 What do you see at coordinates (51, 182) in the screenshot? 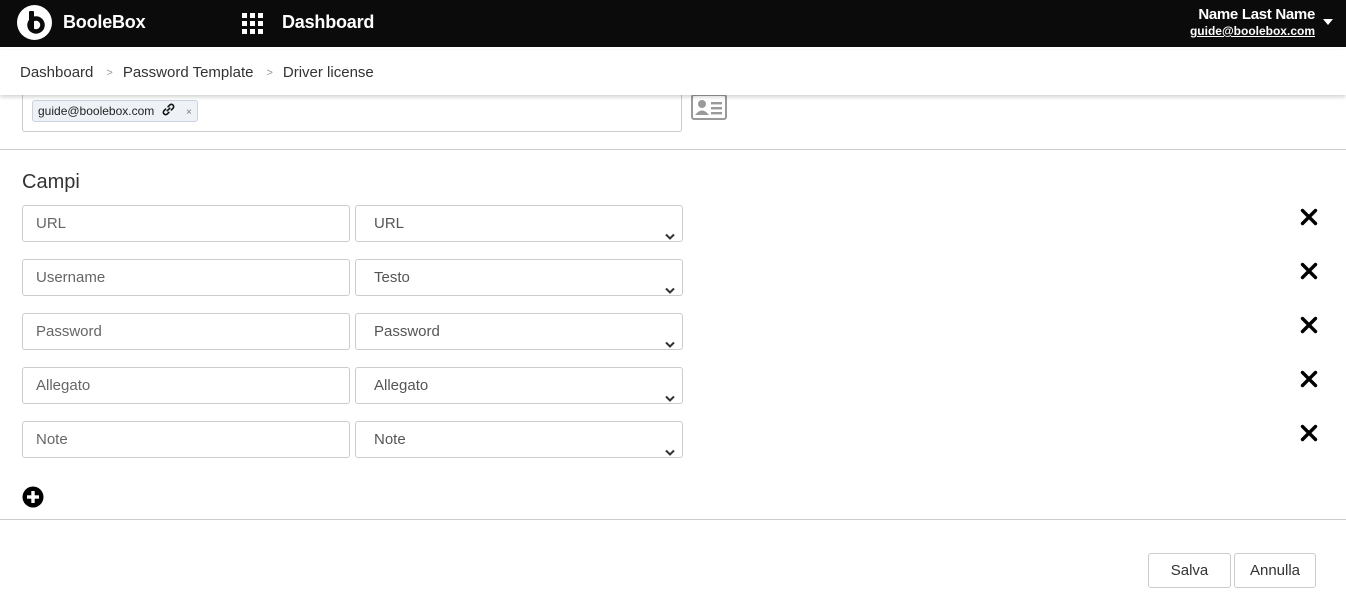
I see `fields-section-title: Campi` at bounding box center [51, 182].